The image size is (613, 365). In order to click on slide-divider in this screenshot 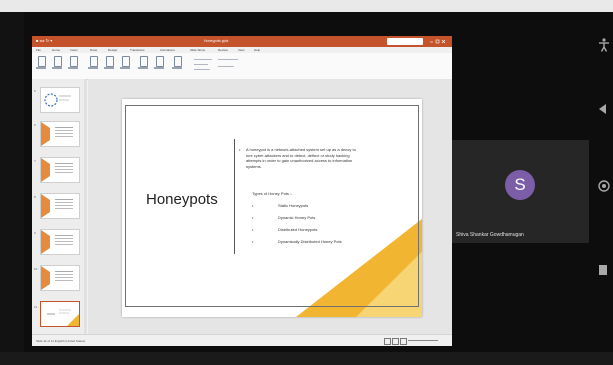, I will do `click(234, 196)`.